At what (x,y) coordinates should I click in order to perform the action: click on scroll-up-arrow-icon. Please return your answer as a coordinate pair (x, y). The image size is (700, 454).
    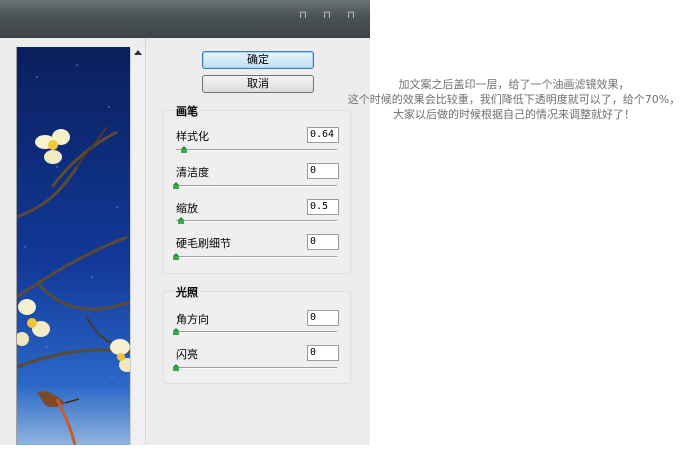
    Looking at the image, I should click on (138, 52).